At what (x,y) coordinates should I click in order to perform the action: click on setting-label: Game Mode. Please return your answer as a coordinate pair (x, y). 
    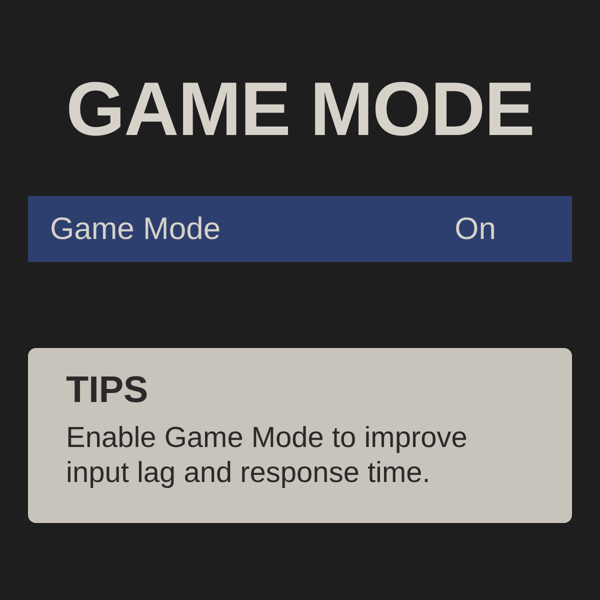
    Looking at the image, I should click on (135, 229).